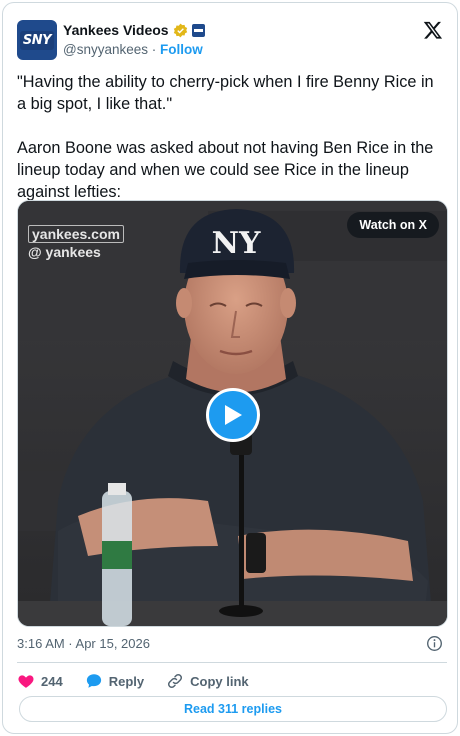 This screenshot has width=460, height=736. I want to click on affiliate-badge-icon, so click(198, 30).